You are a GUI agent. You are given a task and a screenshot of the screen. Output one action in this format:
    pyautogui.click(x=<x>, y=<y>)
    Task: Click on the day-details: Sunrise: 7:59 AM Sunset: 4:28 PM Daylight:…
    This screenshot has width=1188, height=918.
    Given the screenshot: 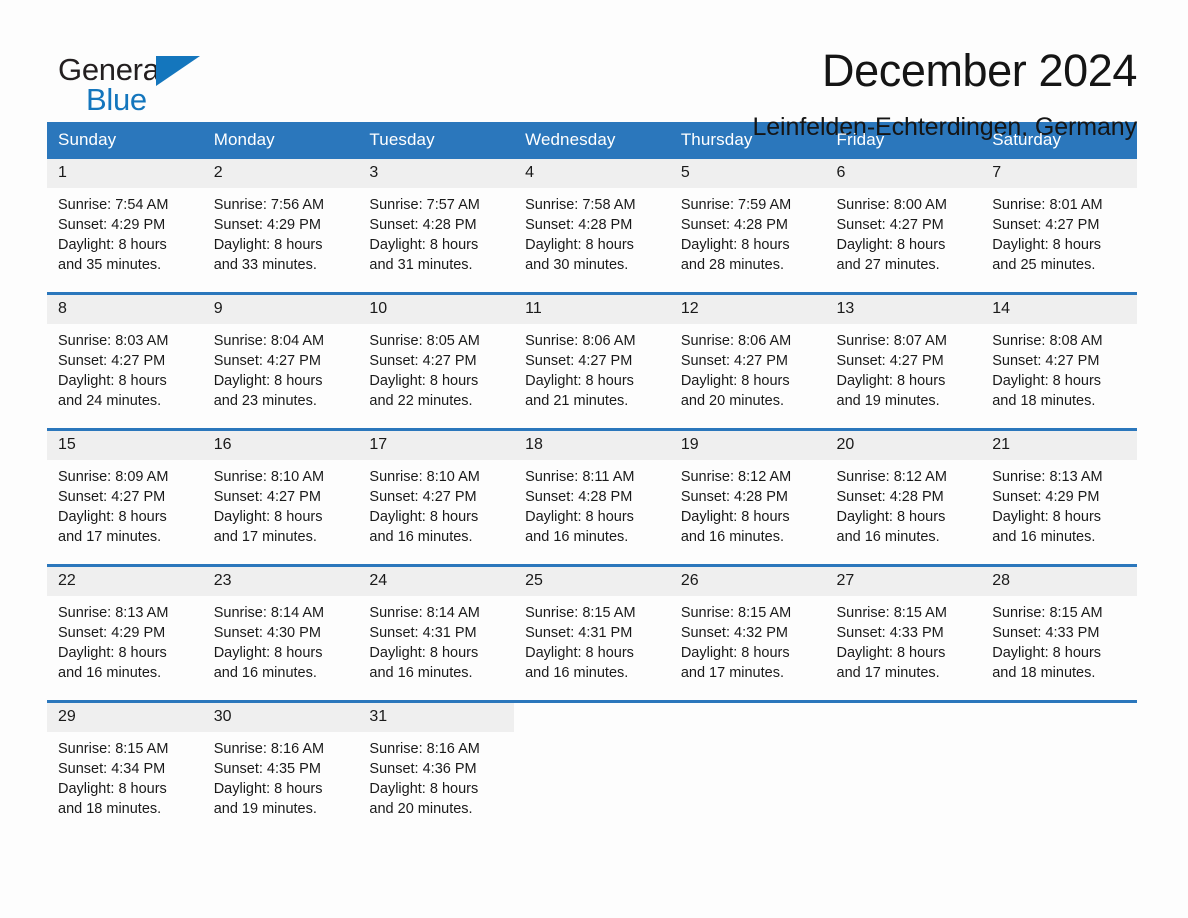 What is the action you would take?
    pyautogui.click(x=748, y=231)
    